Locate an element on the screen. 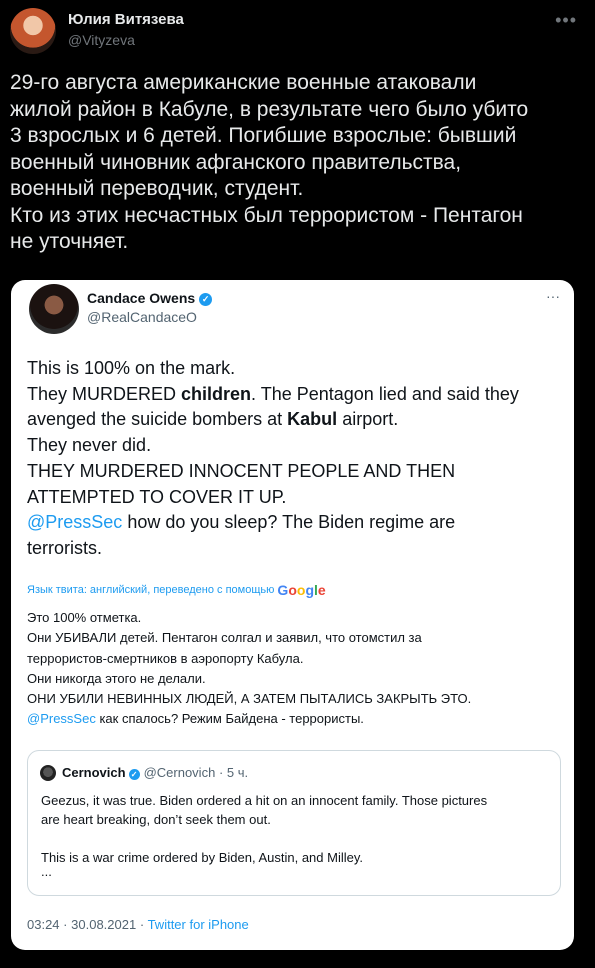 This screenshot has width=595, height=968. tweet-footer: 03:24 · 30.08.2021 · Twitter for iPhone is located at coordinates (138, 924).